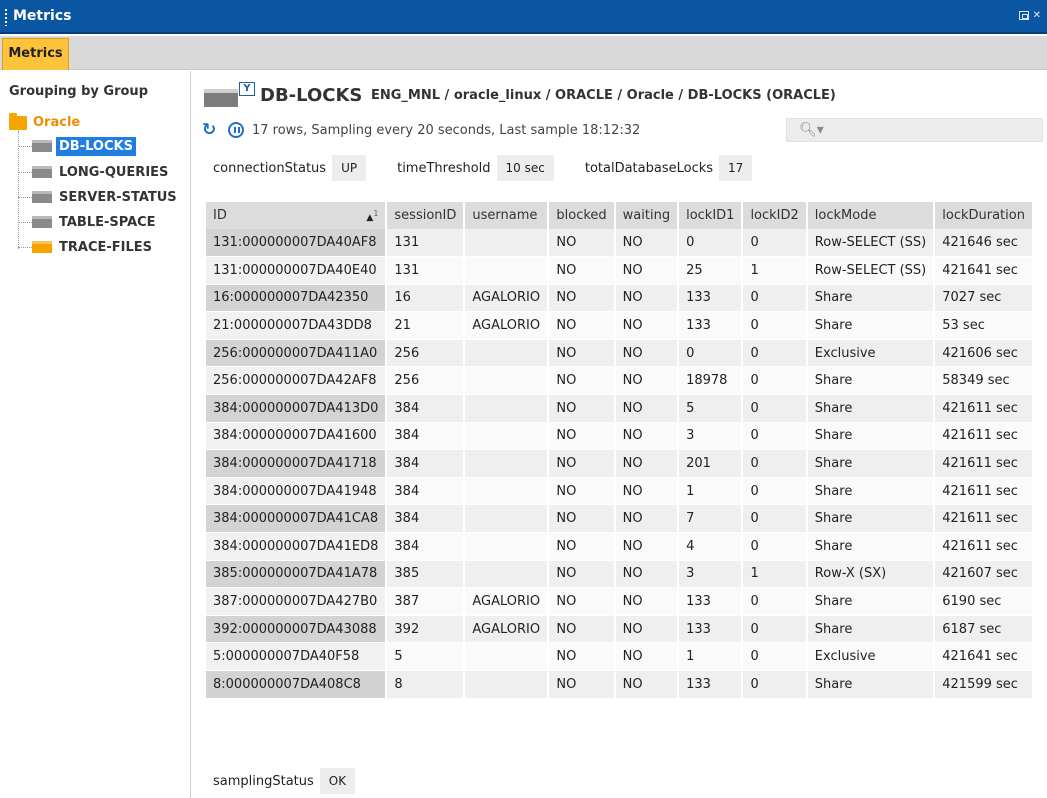 Image resolution: width=1047 pixels, height=798 pixels. I want to click on table-cell: 5, so click(425, 657).